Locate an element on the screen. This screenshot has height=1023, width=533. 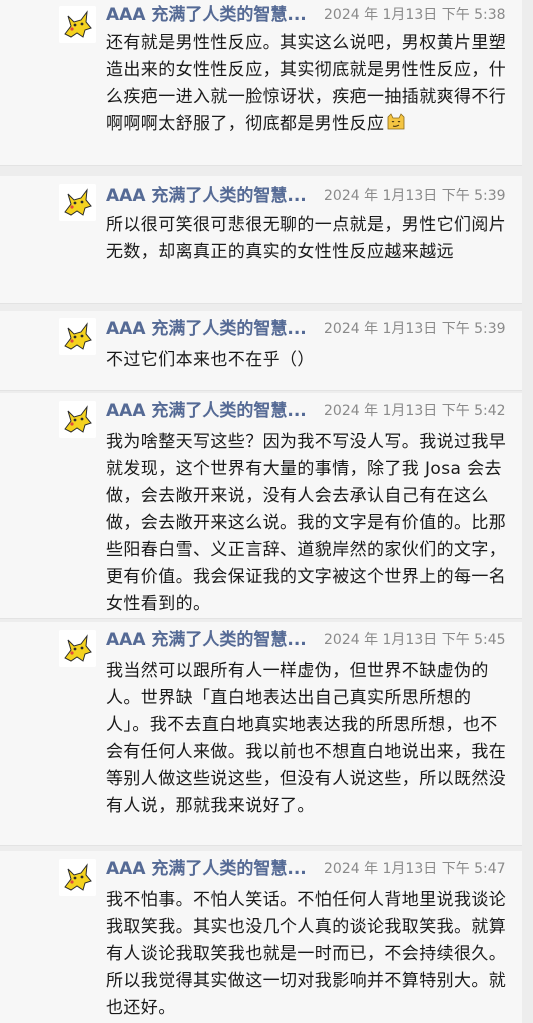
cat-smirk-emoji-icon is located at coordinates (396, 122).